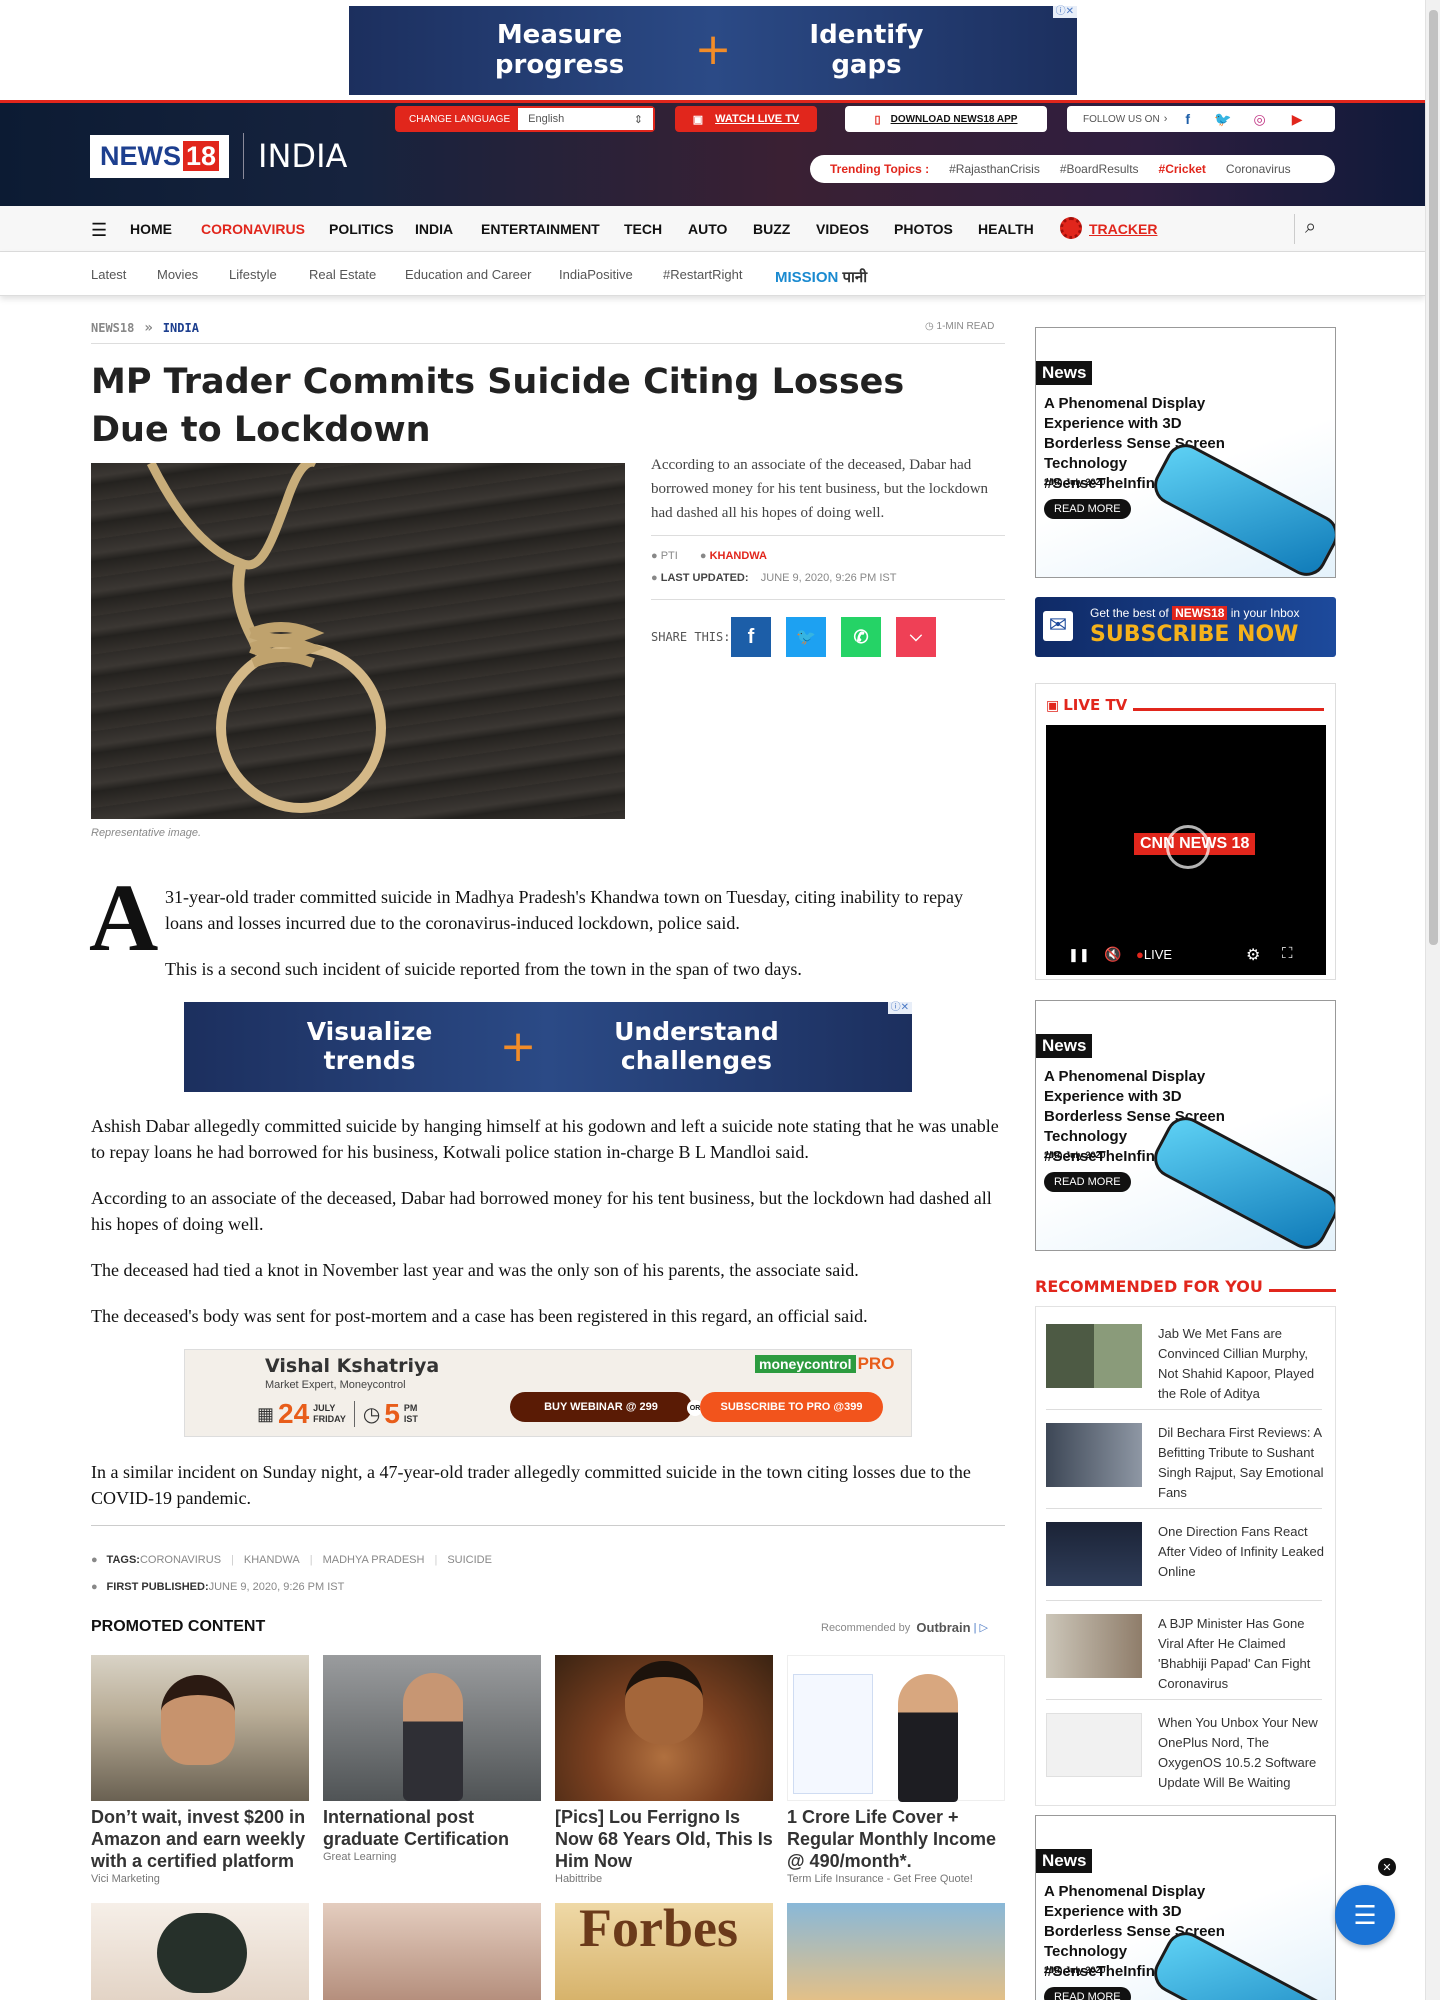  What do you see at coordinates (707, 229) in the screenshot?
I see `nav-item-auto: AUTO` at bounding box center [707, 229].